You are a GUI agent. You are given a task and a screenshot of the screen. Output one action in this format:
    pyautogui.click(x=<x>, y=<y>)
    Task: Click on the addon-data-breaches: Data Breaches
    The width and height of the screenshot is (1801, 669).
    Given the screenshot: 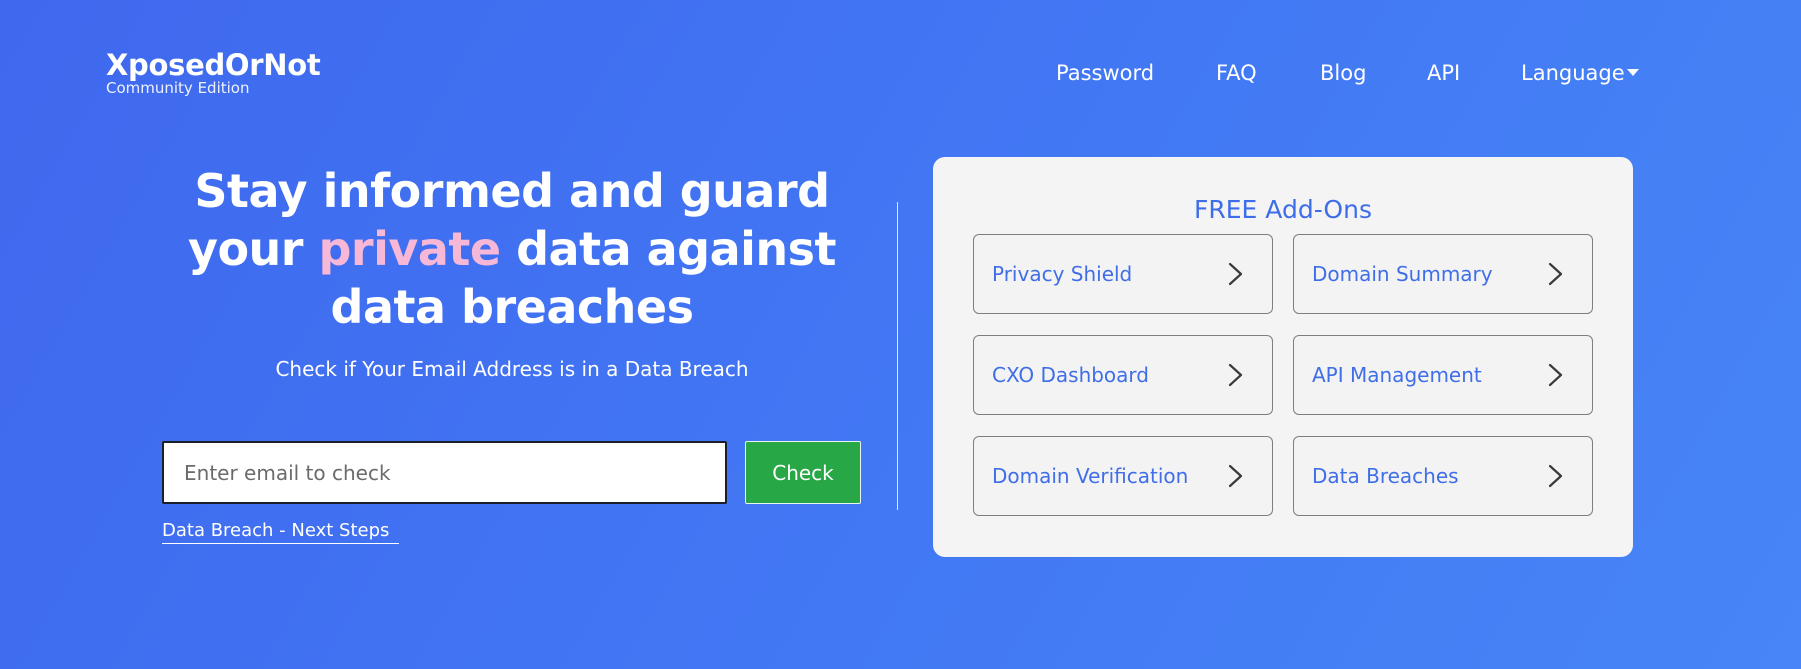 What is the action you would take?
    pyautogui.click(x=1443, y=476)
    